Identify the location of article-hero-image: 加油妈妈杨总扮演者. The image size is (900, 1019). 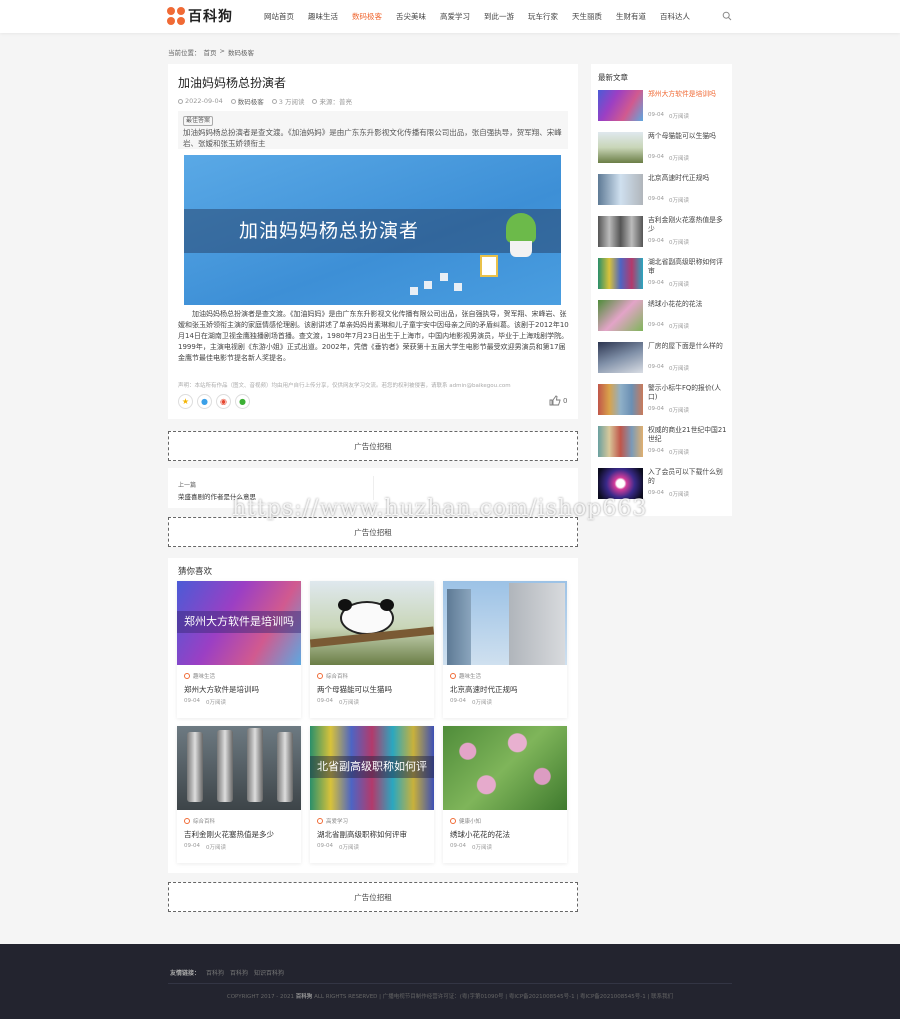
(372, 230).